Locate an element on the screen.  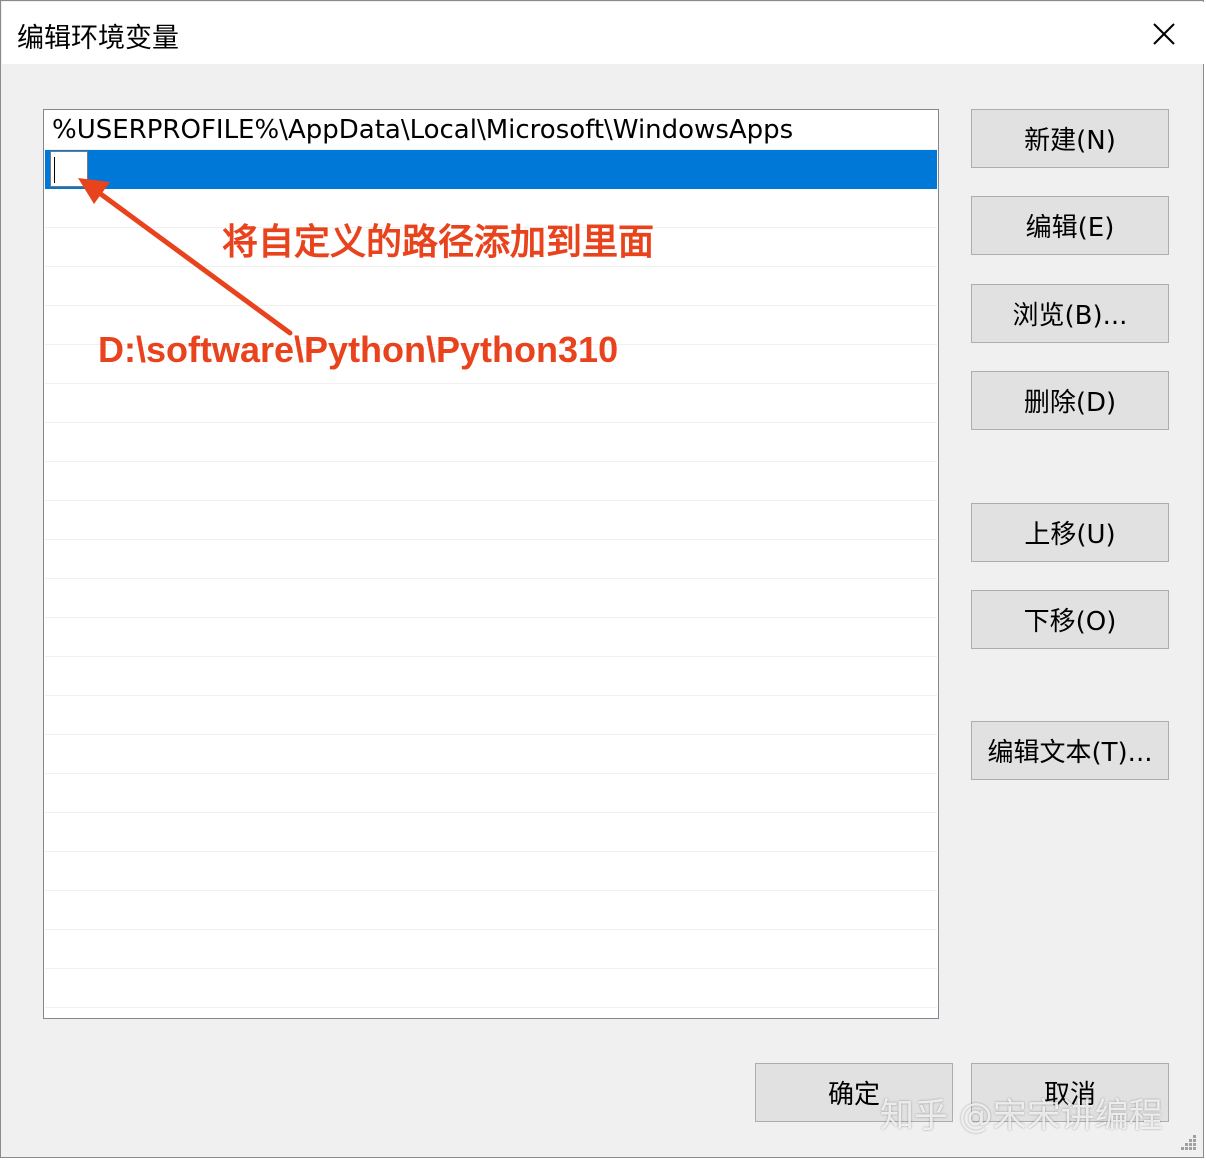
delete-button: 删除(D) is located at coordinates (1070, 400).